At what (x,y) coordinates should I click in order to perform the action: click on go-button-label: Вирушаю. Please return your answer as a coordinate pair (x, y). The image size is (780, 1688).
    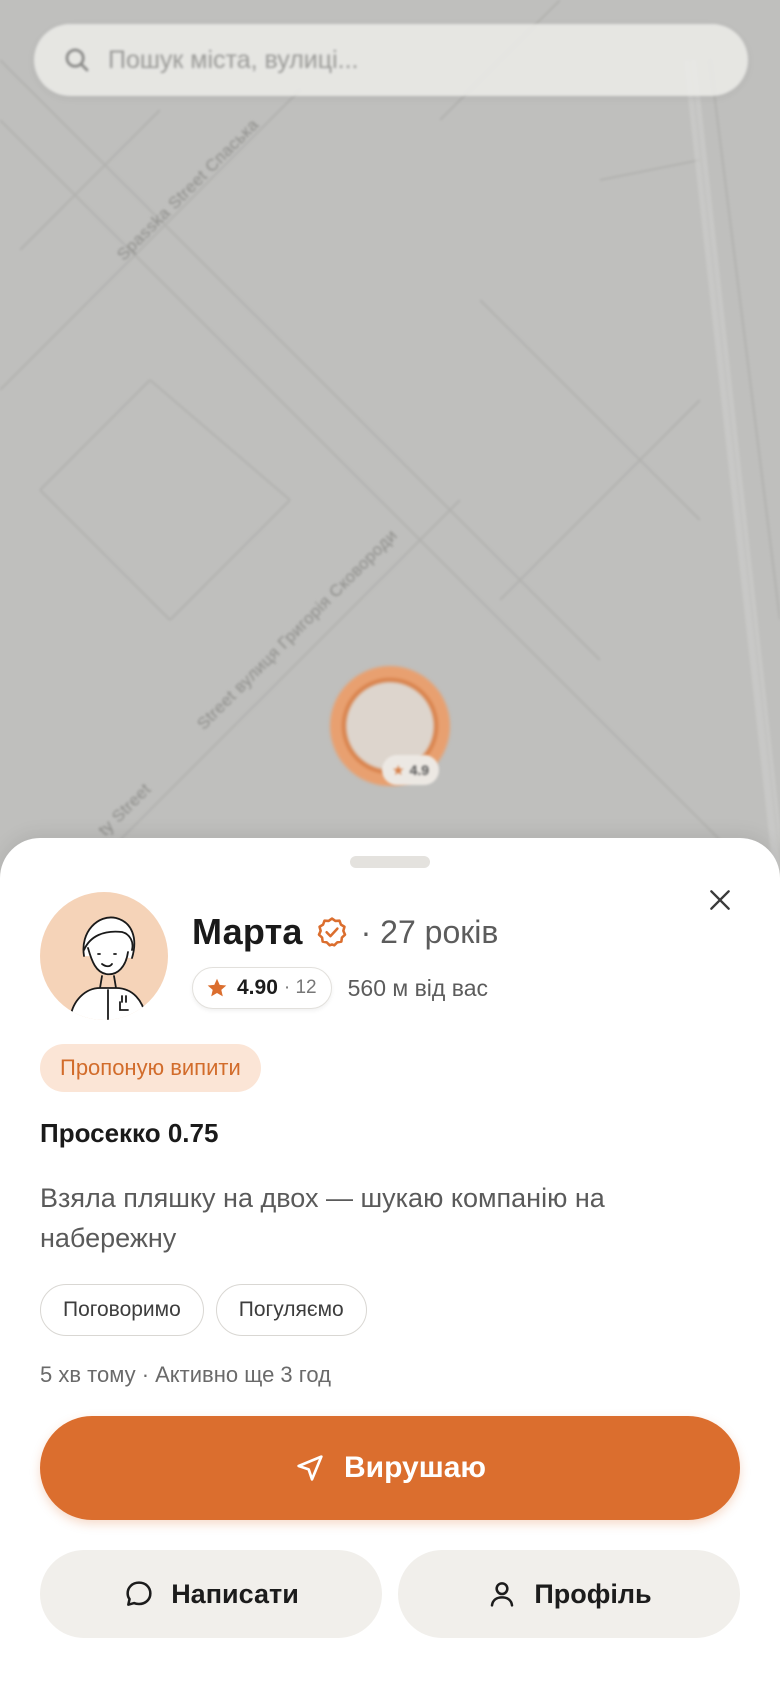
    Looking at the image, I should click on (415, 1467).